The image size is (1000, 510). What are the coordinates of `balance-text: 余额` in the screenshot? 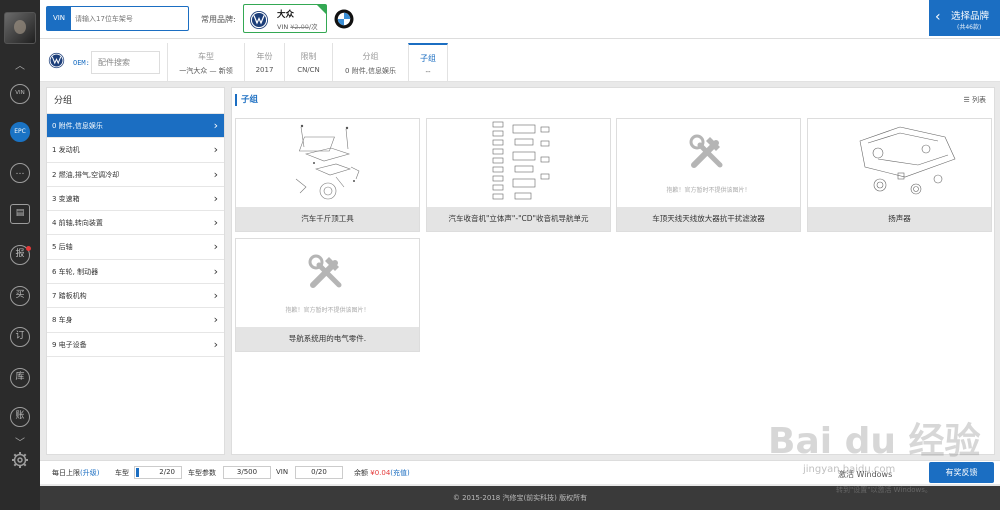 It's located at (361, 473).